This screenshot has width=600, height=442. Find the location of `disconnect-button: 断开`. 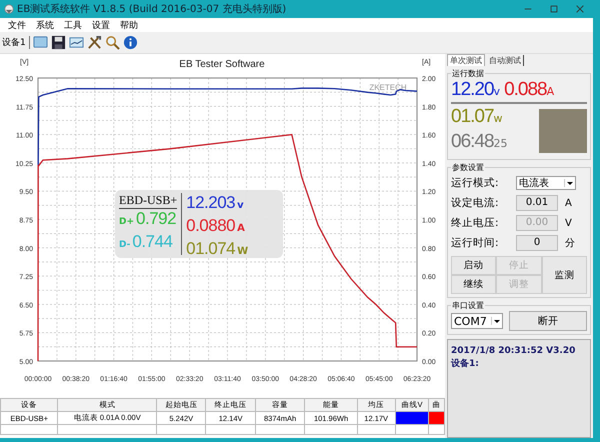

disconnect-button: 断开 is located at coordinates (548, 321).